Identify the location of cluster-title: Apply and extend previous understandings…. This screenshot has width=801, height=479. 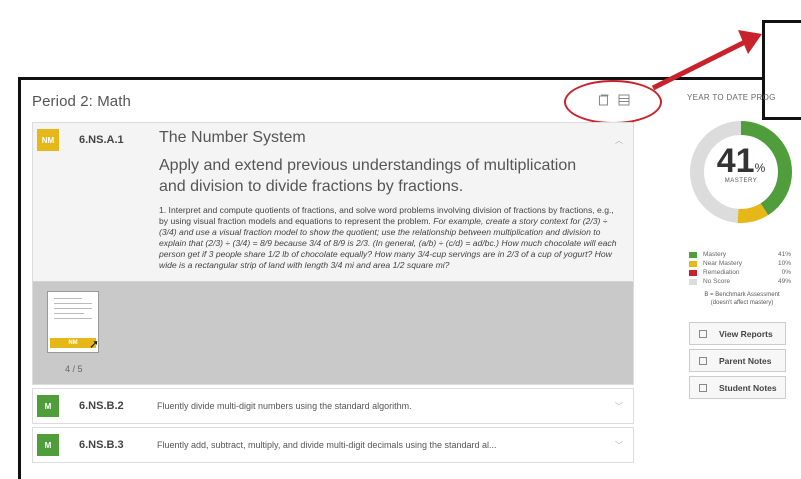
(368, 176).